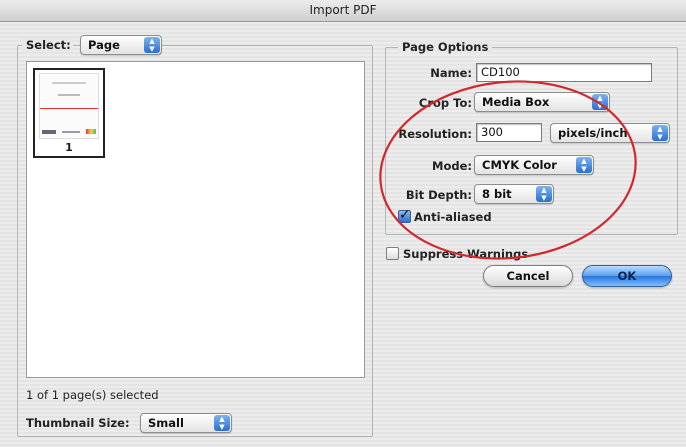 This screenshot has height=447, width=686. What do you see at coordinates (78, 423) in the screenshot?
I see `thumbnail-size-label: Thumbnail Size:` at bounding box center [78, 423].